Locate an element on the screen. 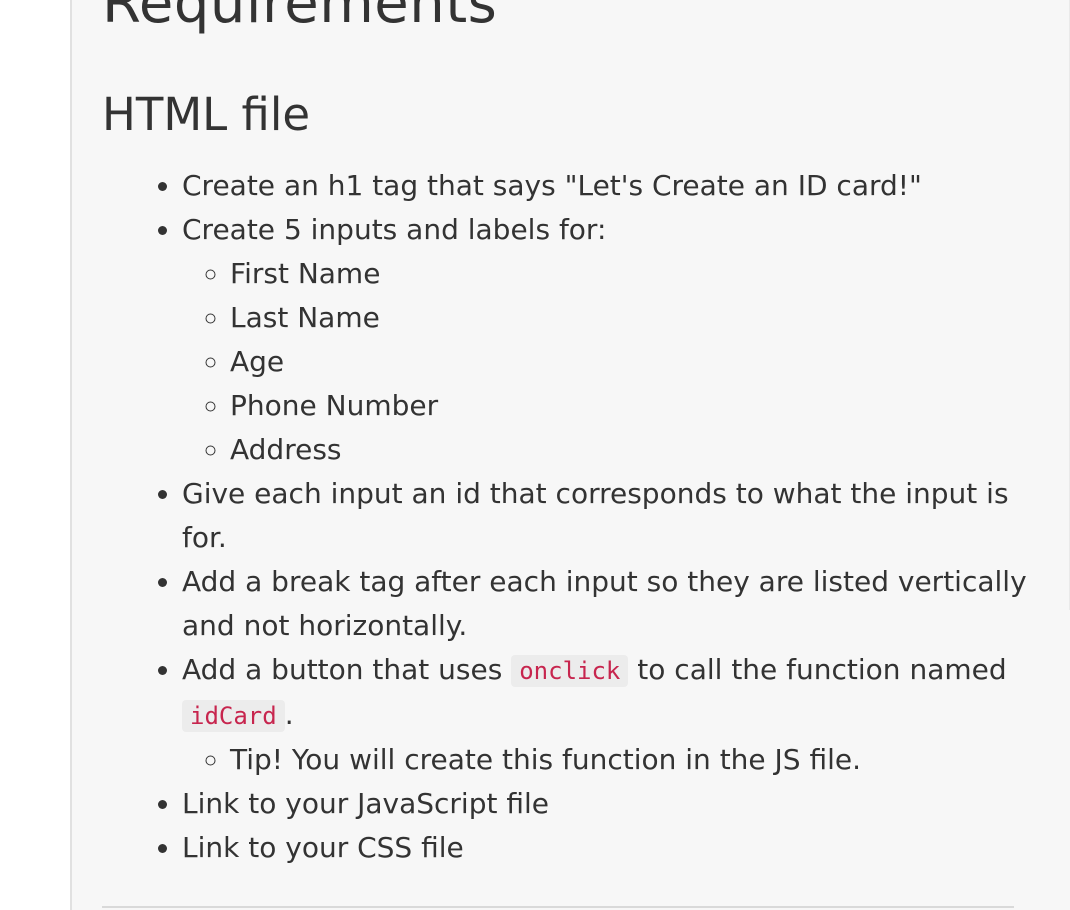 The width and height of the screenshot is (1070, 910). sublist-item: Address is located at coordinates (631, 450).